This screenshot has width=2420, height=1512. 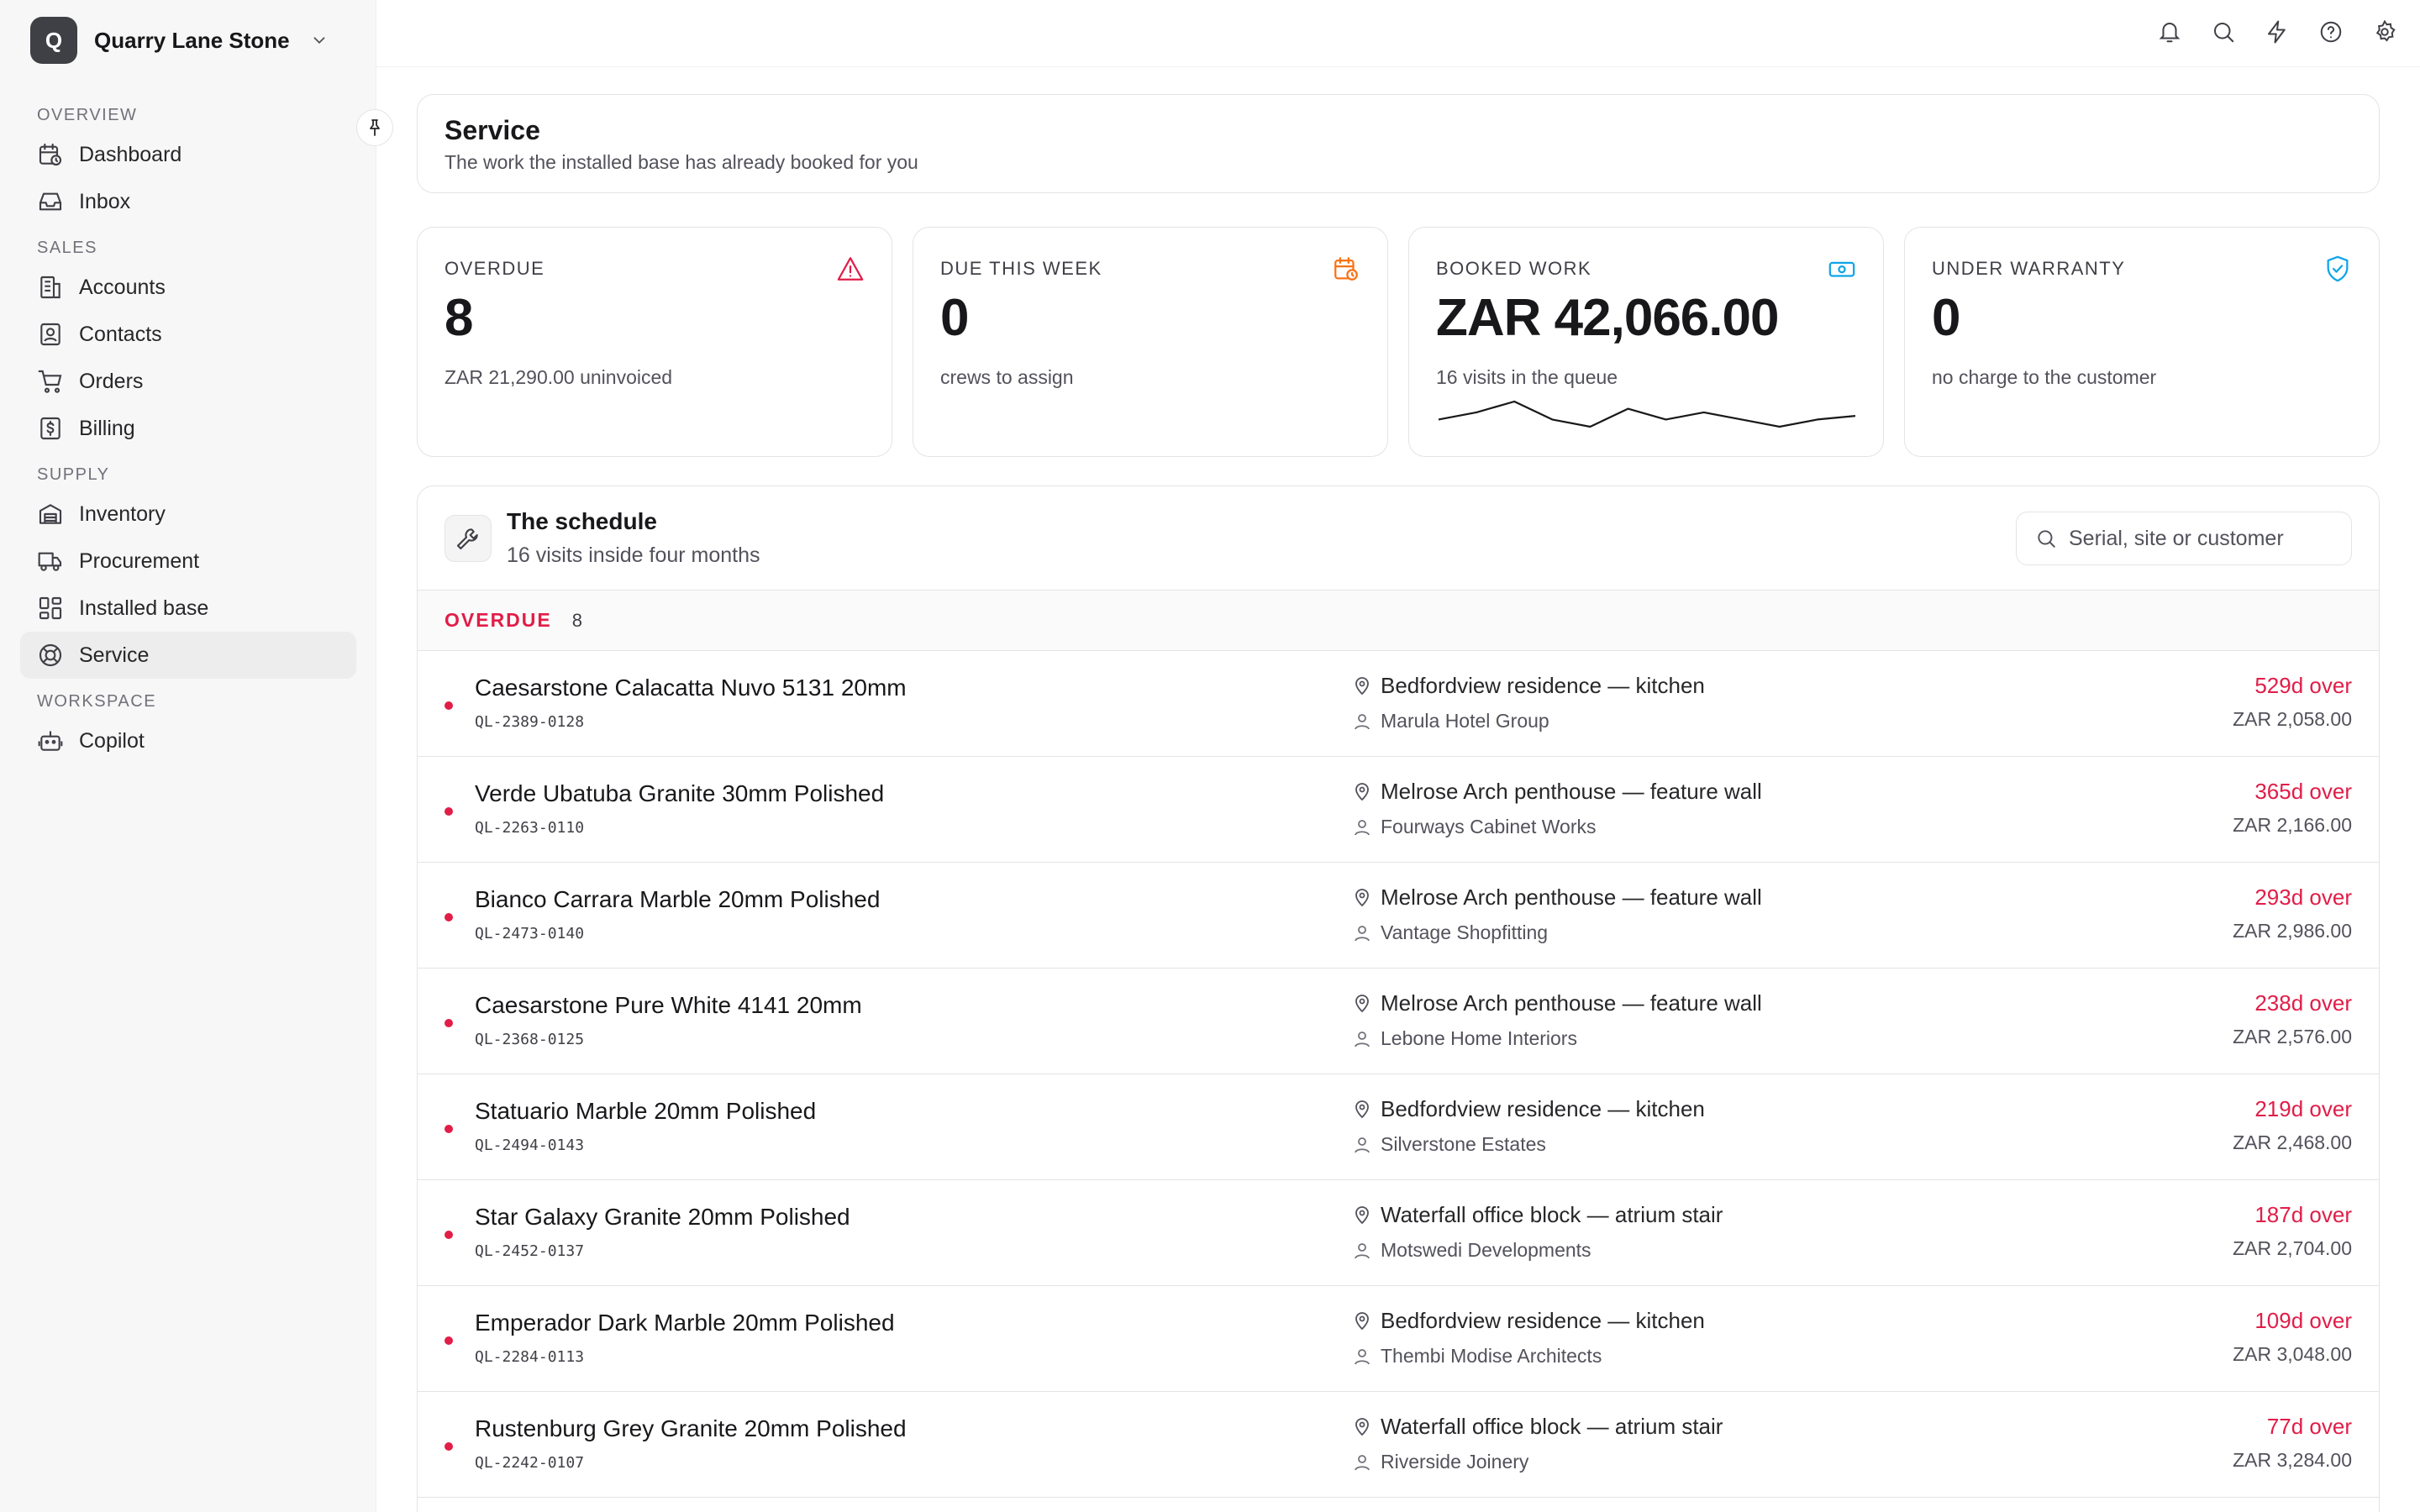 What do you see at coordinates (188, 381) in the screenshot?
I see `sidebar-item-orders: Orders` at bounding box center [188, 381].